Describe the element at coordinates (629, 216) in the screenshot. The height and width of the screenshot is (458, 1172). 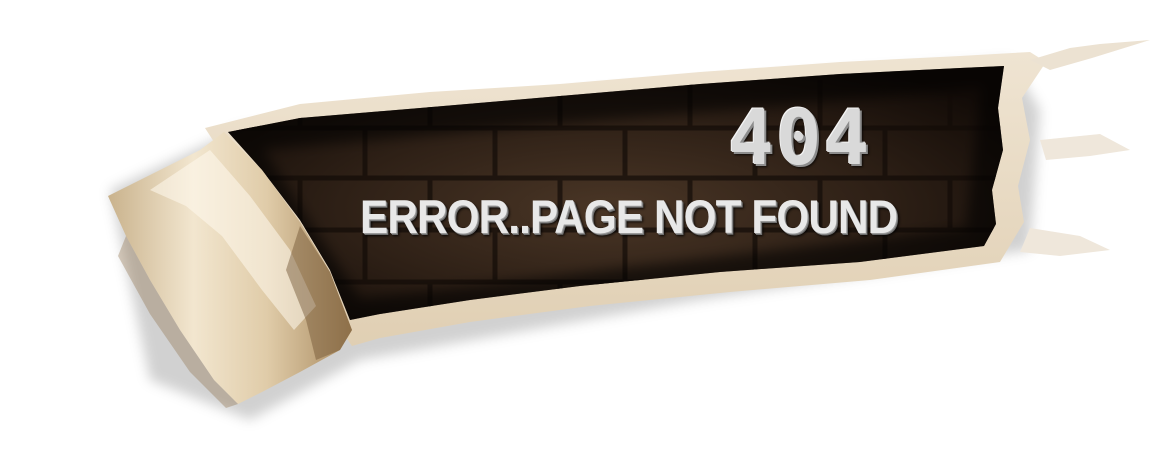
I see `error-message: ERROR..PAGE NOT FOUND` at that location.